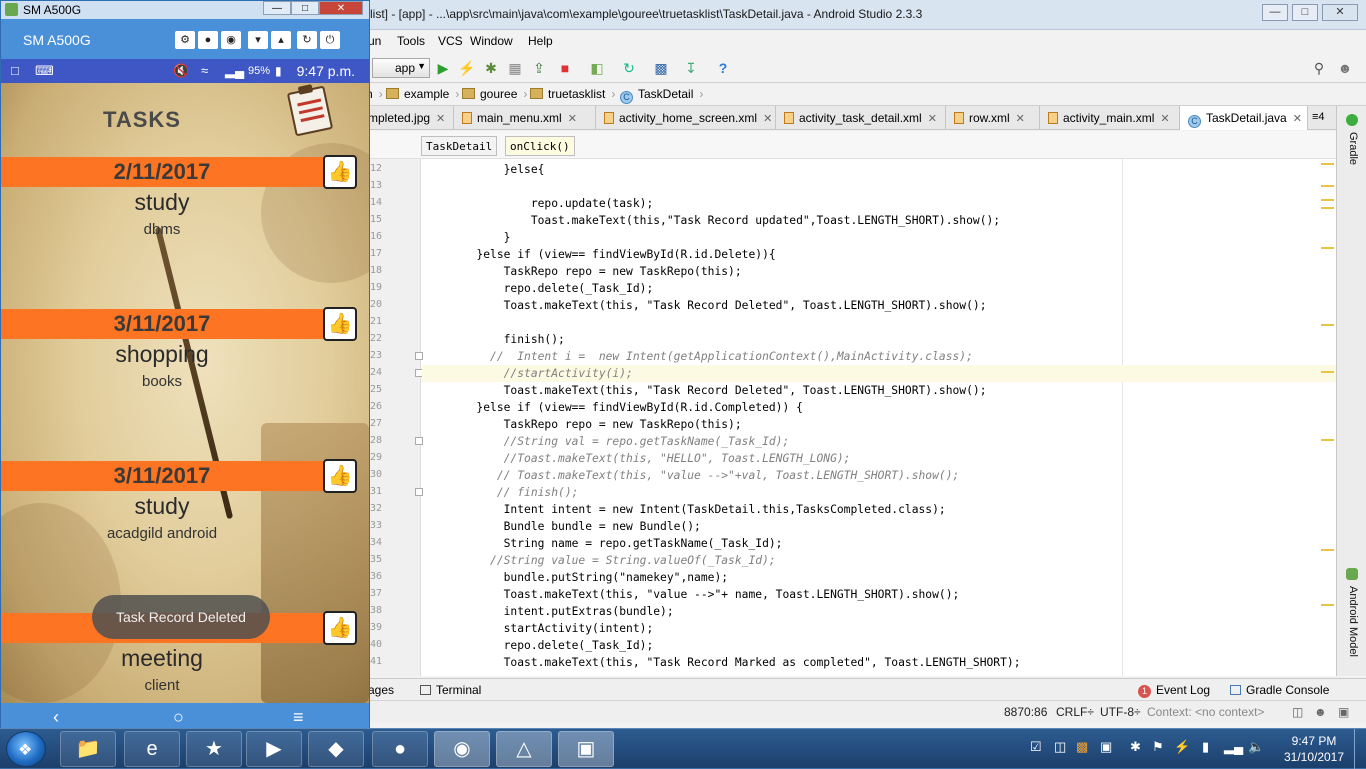 This screenshot has width=1366, height=769. Describe the element at coordinates (162, 172) in the screenshot. I see `task-date-band: 2/11/2017` at that location.